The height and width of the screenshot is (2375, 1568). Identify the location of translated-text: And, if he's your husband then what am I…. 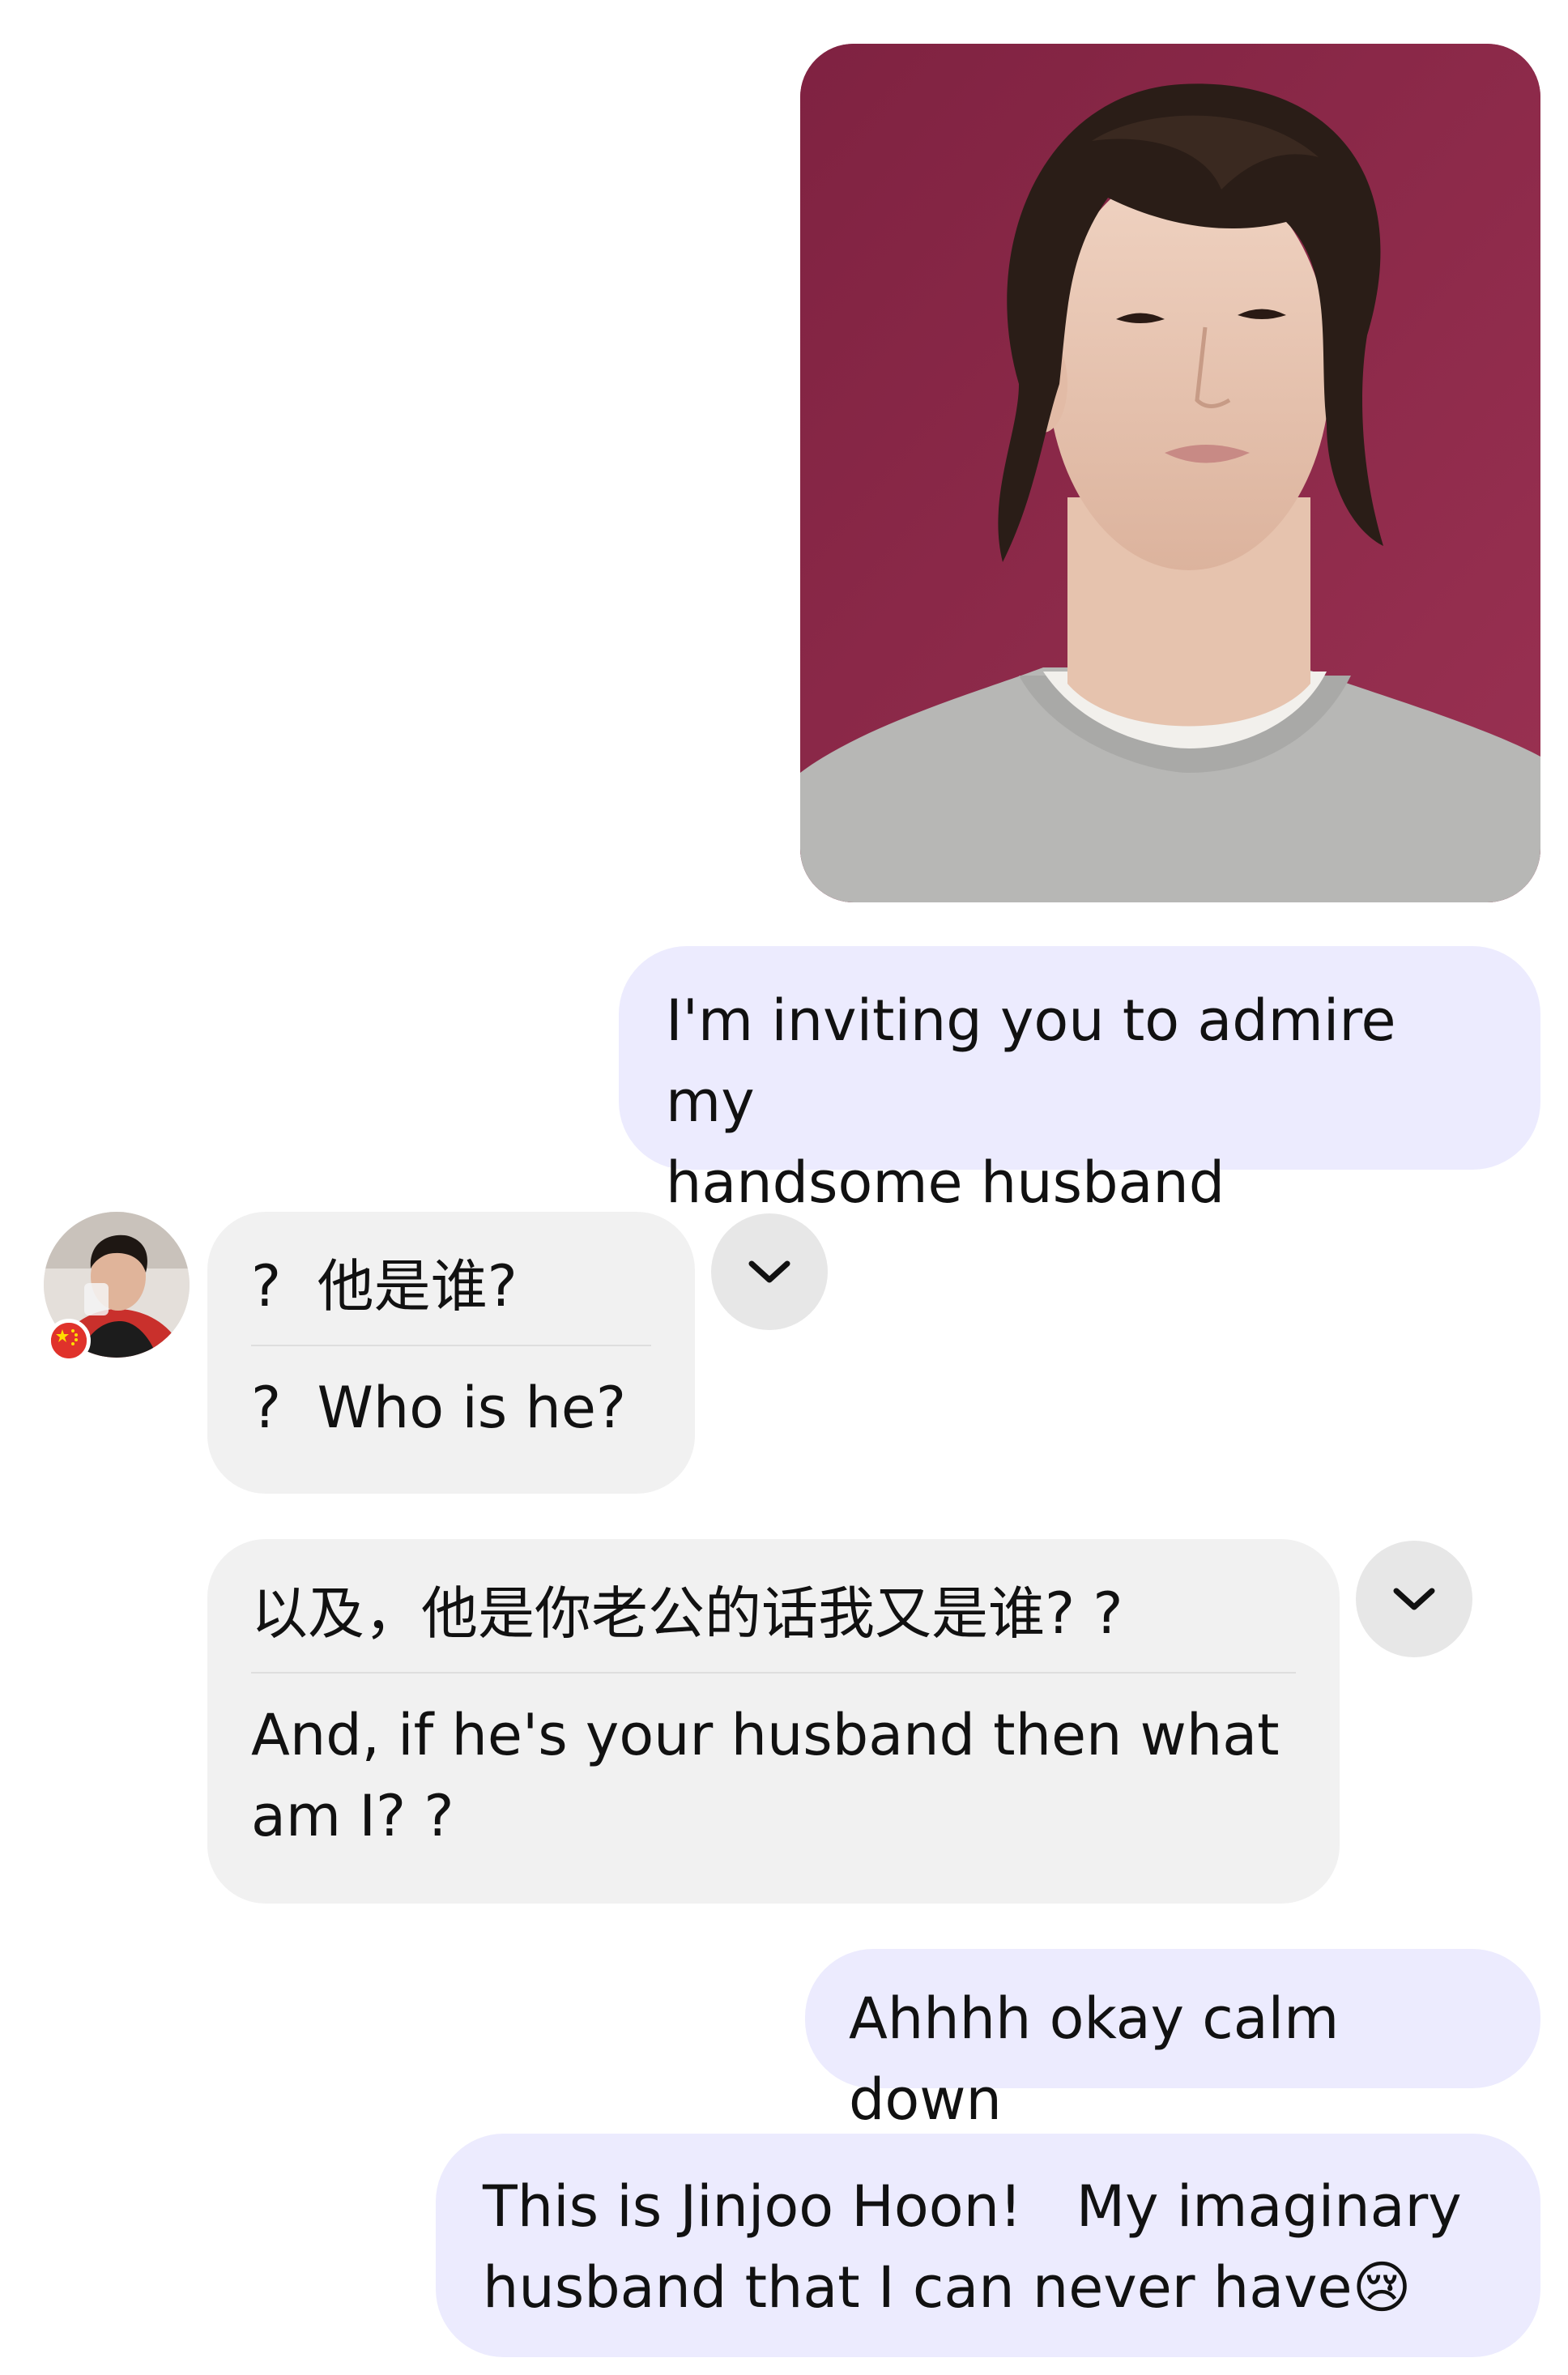
(765, 1775).